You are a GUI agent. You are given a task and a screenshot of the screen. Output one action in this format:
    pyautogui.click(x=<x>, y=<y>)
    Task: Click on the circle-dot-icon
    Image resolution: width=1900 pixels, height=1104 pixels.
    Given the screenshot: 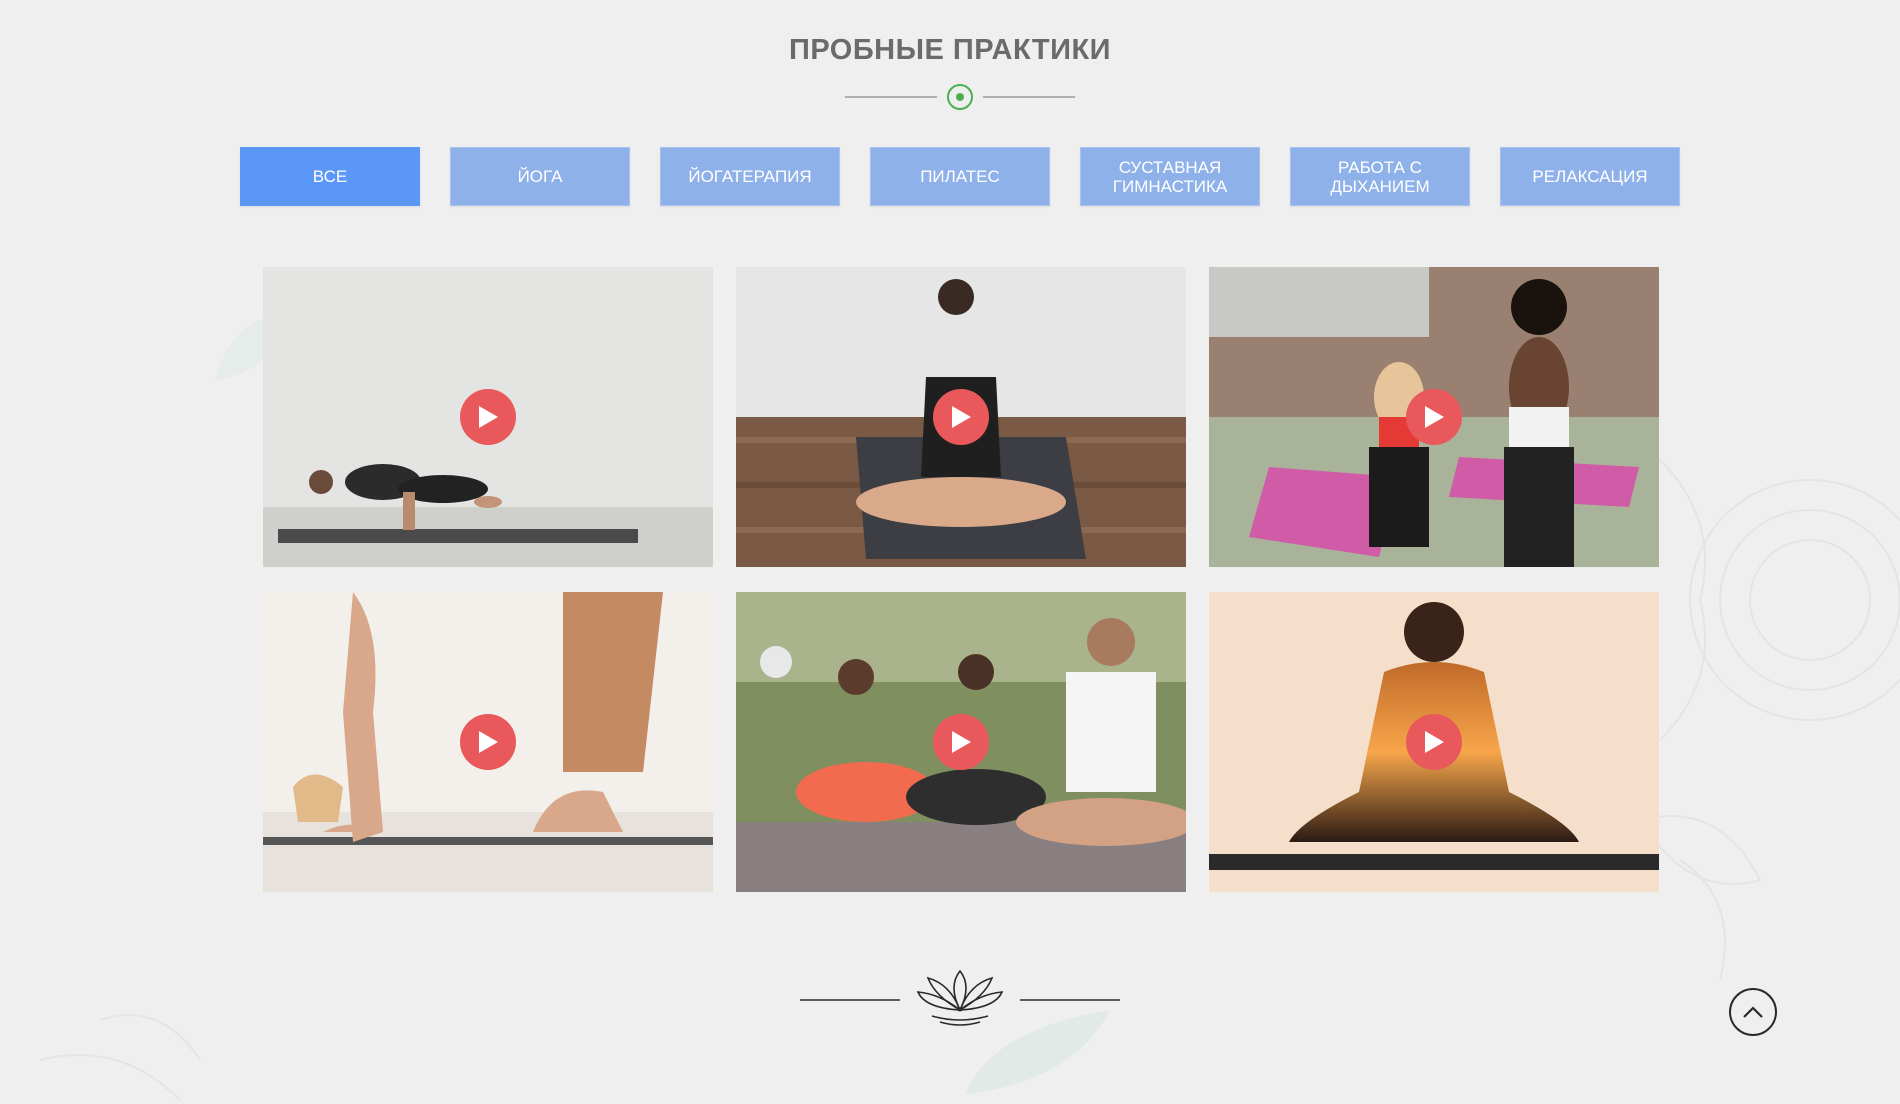 What is the action you would take?
    pyautogui.click(x=960, y=97)
    